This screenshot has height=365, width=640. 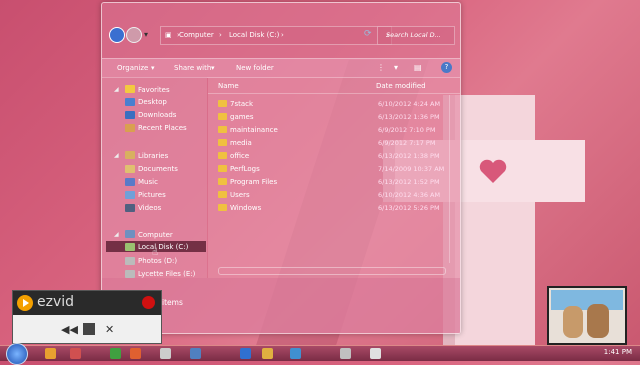 What do you see at coordinates (618, 352) in the screenshot?
I see `taskbar-clock: 1:41 PM` at bounding box center [618, 352].